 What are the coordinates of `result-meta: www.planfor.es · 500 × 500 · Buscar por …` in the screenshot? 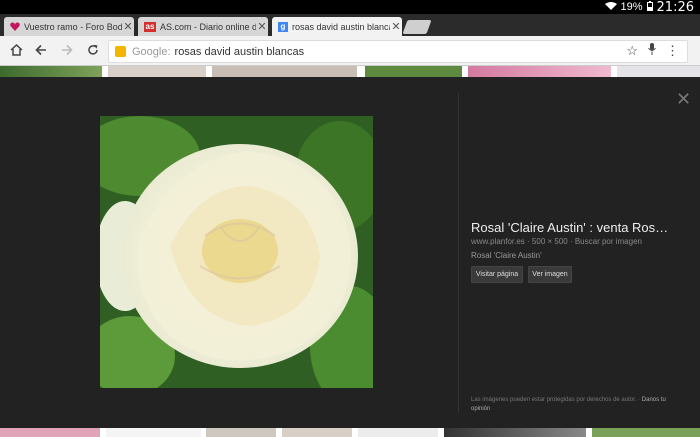 It's located at (556, 241).